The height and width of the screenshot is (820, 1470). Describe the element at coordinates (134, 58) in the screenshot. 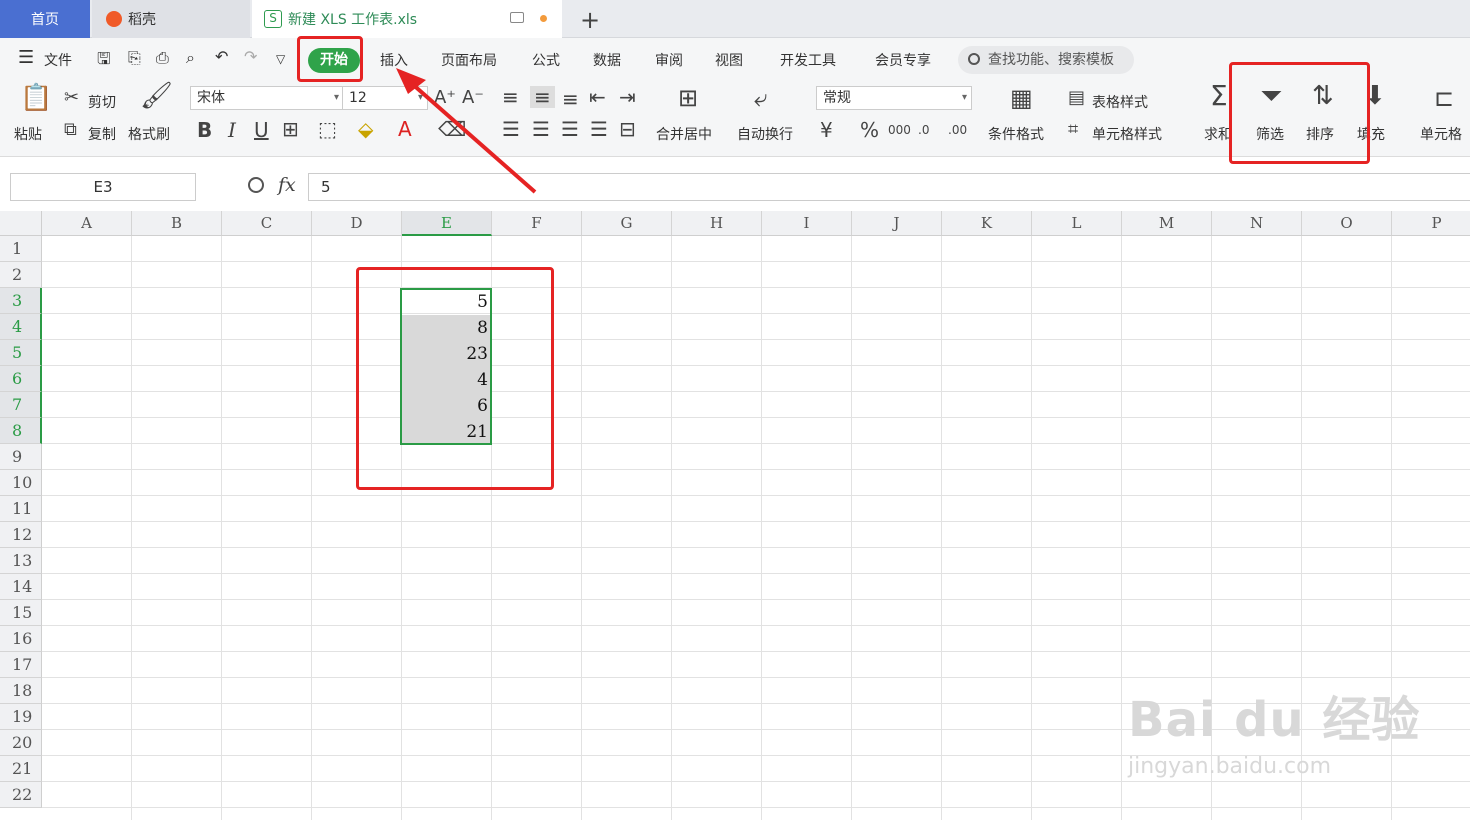

I see `export-icon: ⎘` at that location.